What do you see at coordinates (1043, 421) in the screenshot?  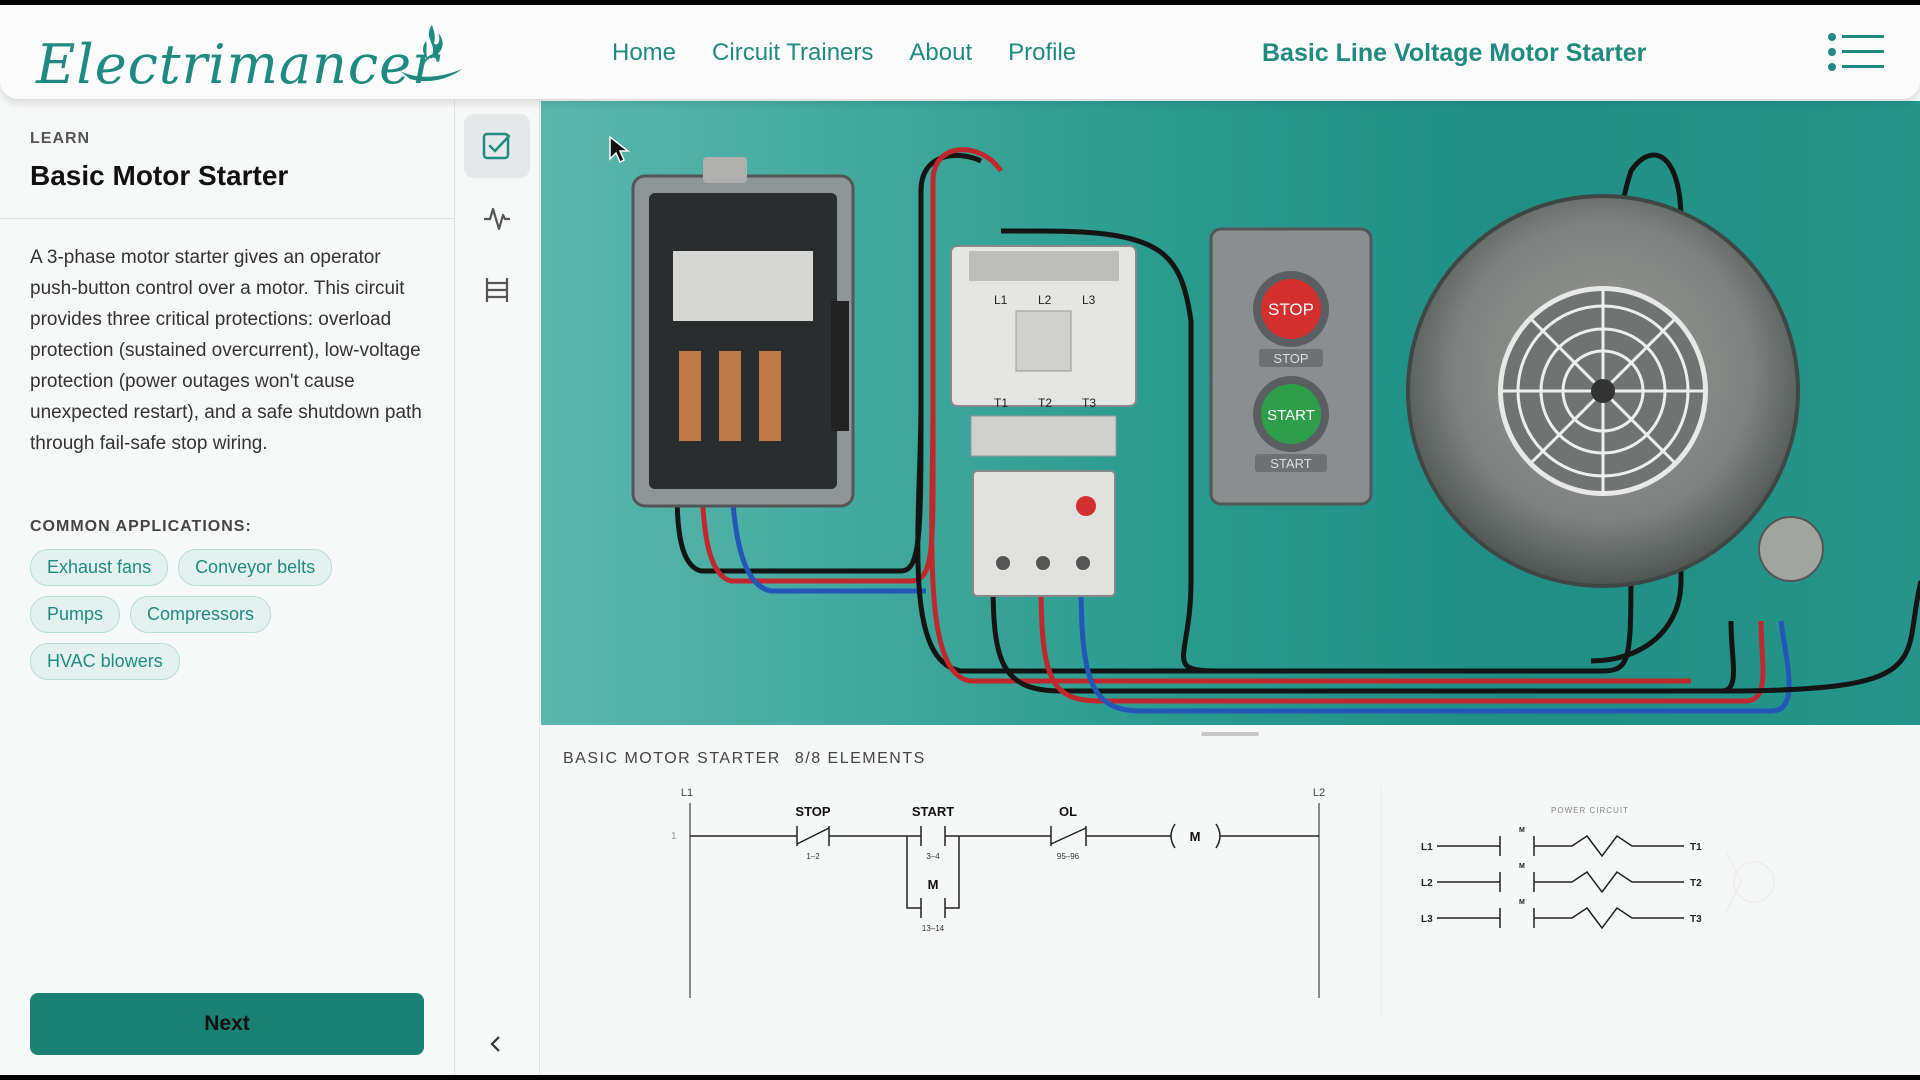 I see `contactor: L1 L2 L3 T1 T2 T3` at bounding box center [1043, 421].